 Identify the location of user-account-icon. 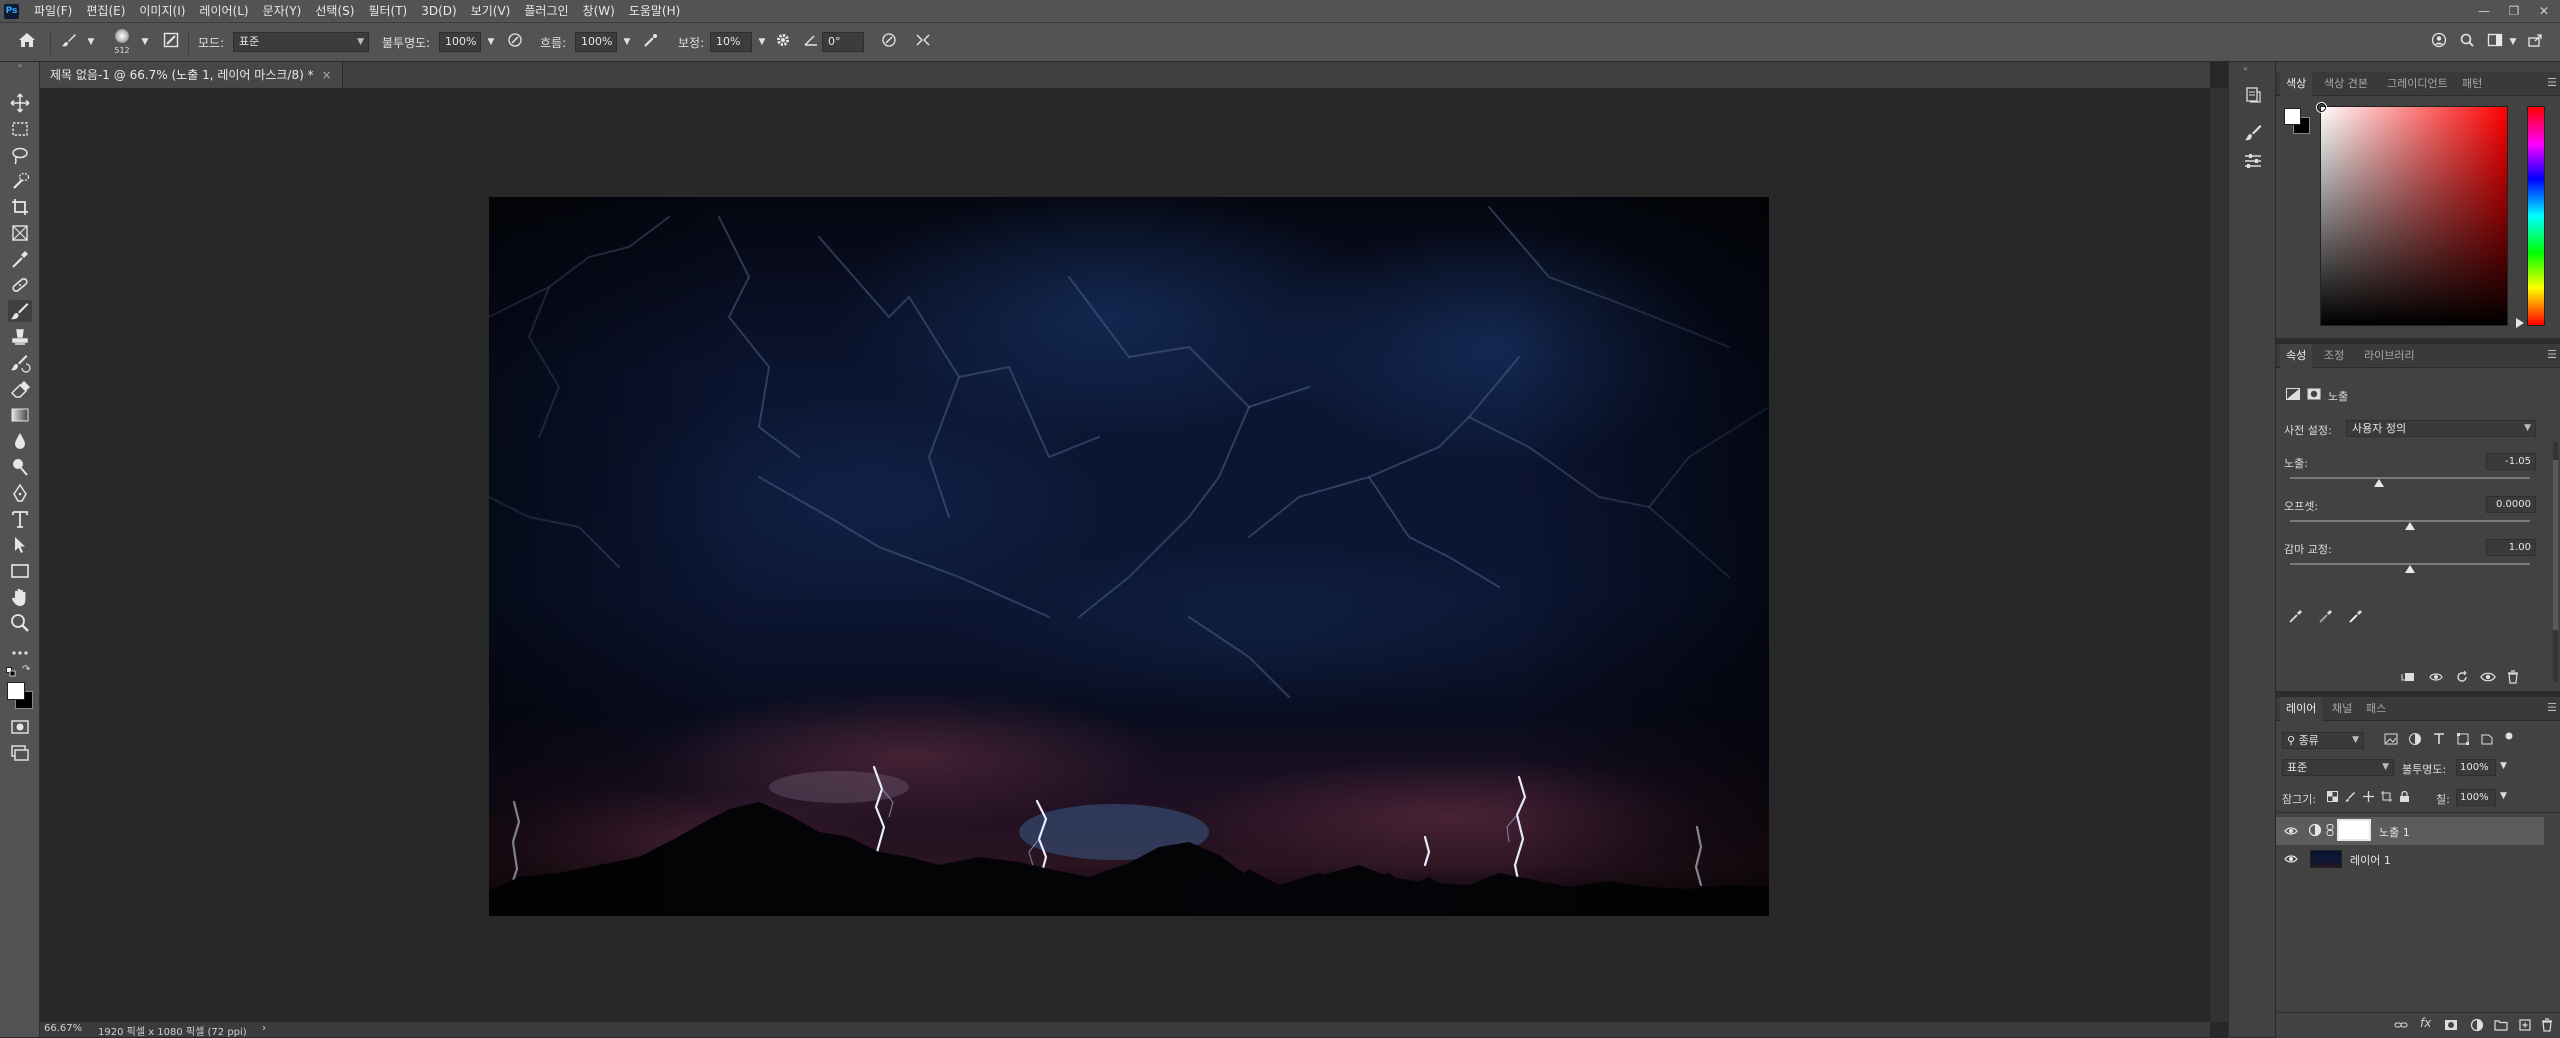
(2439, 42).